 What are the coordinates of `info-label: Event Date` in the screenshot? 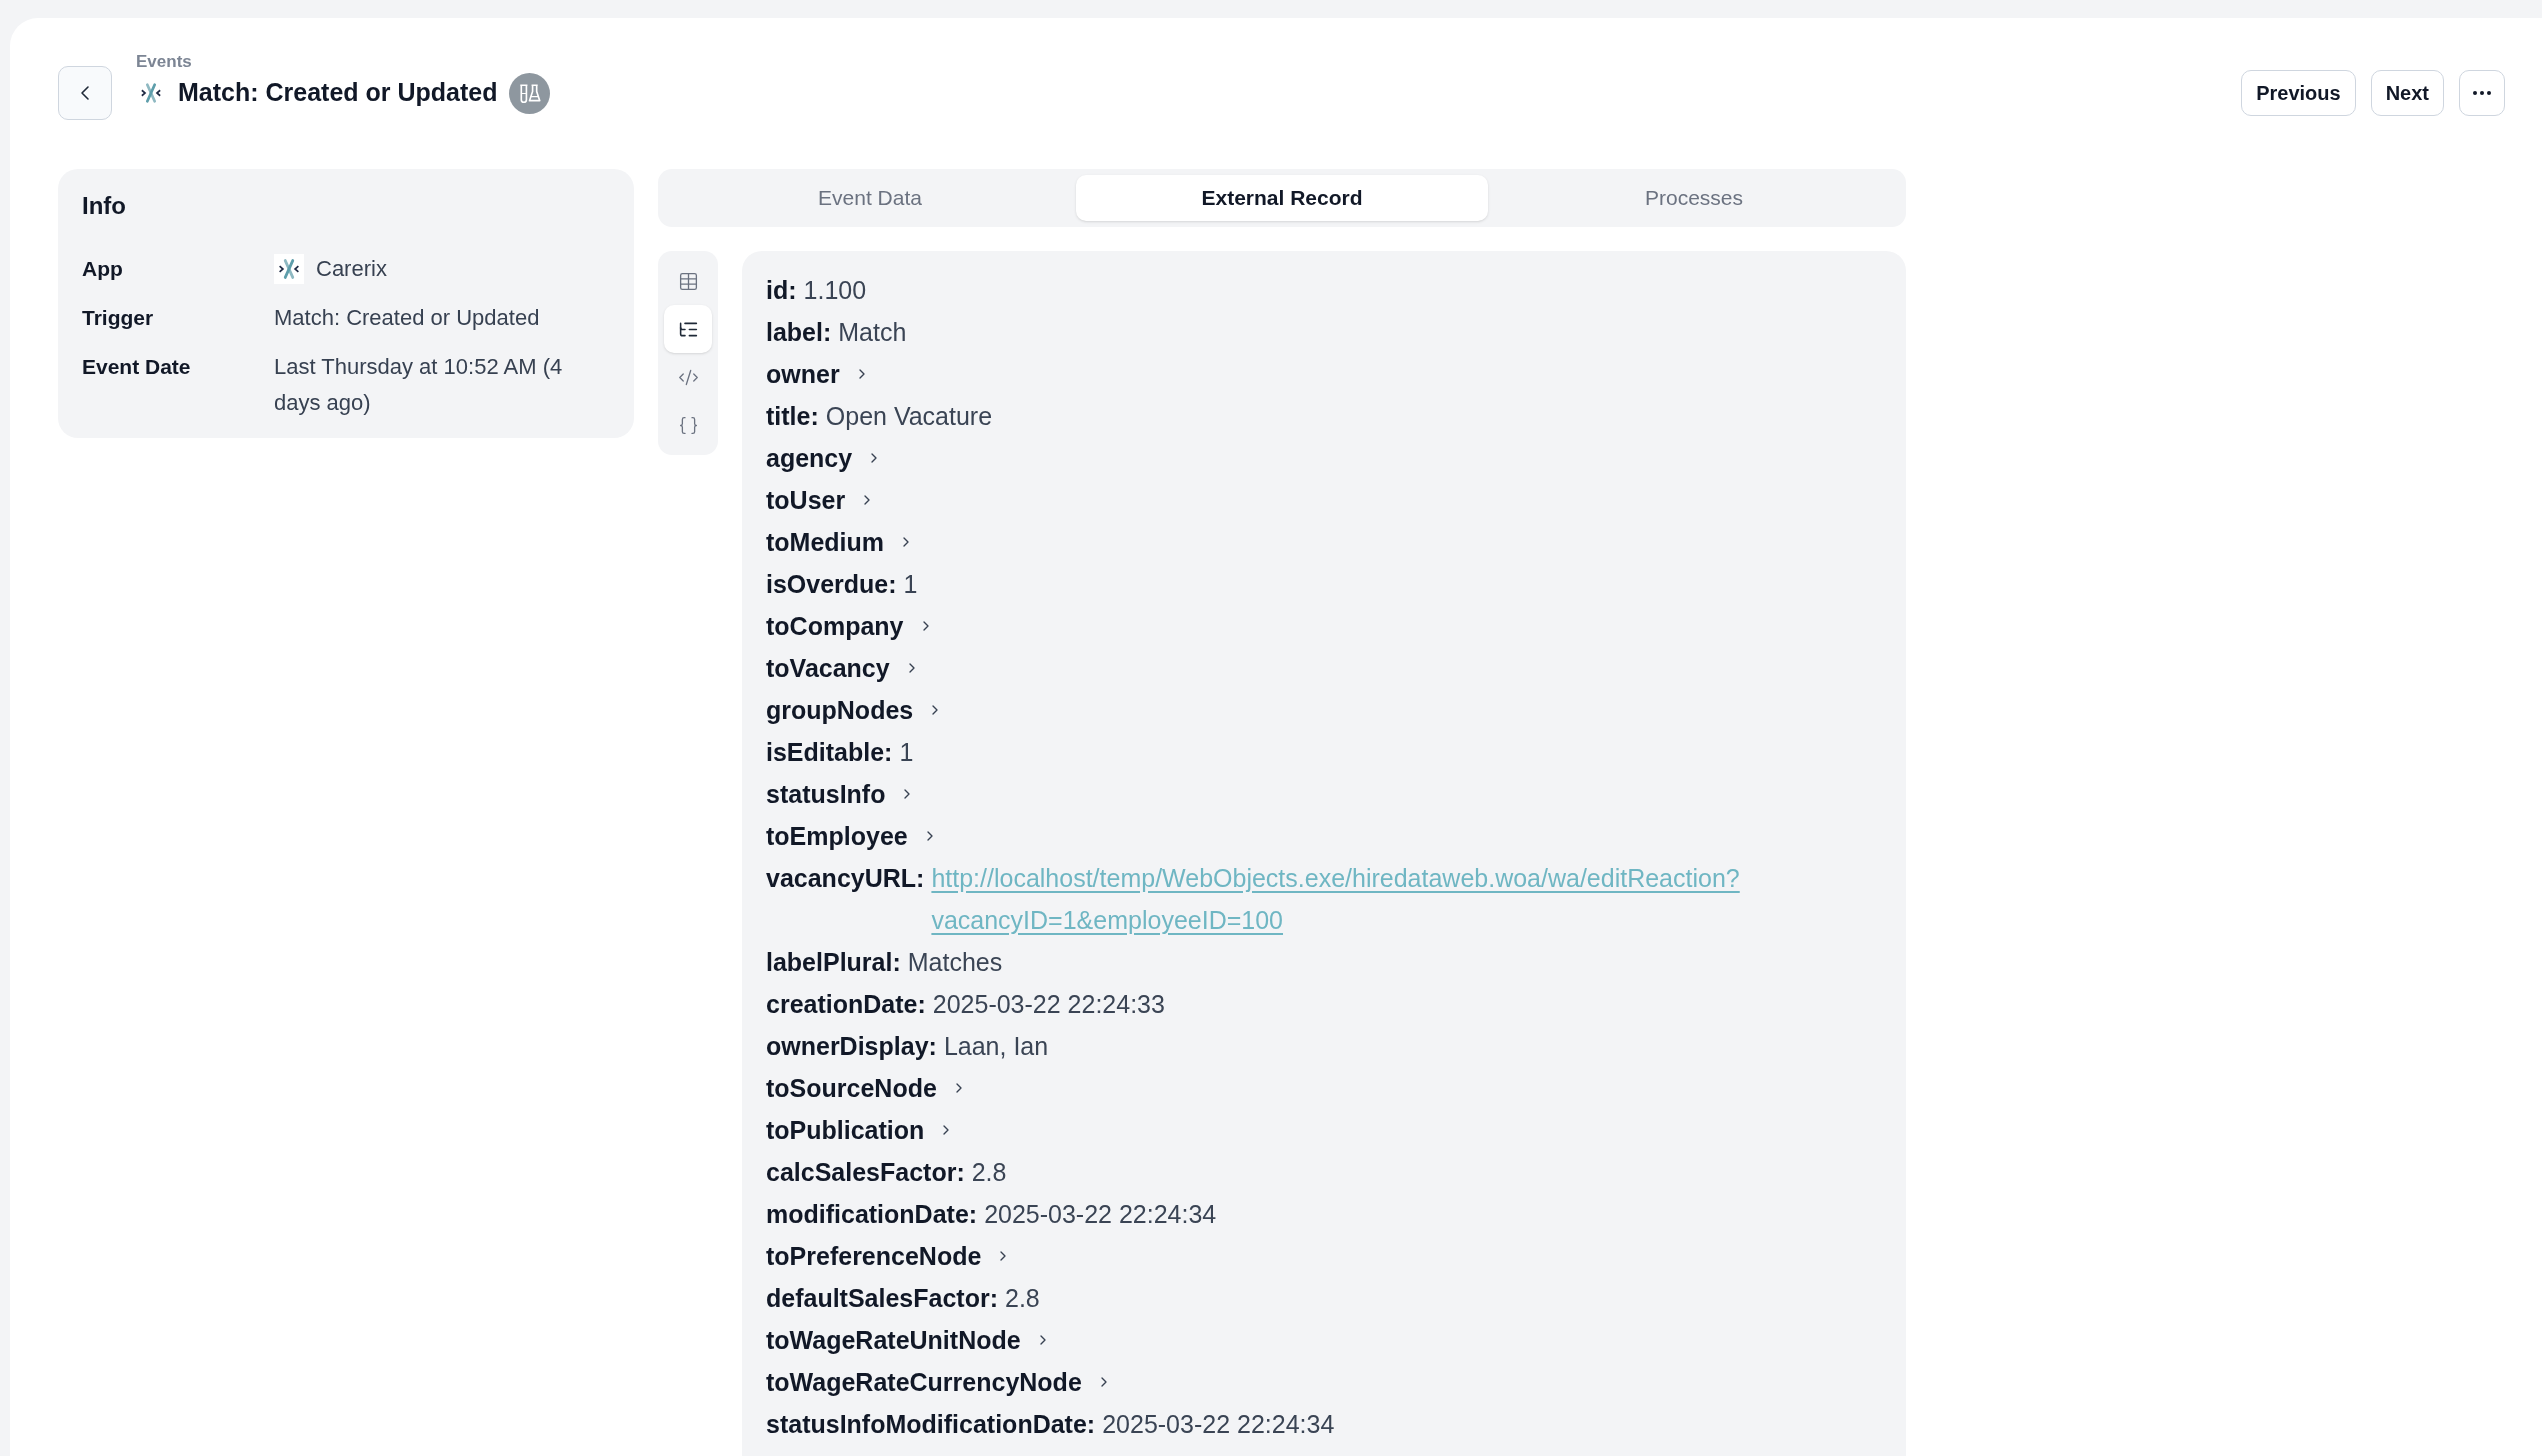 It's located at (136, 367).